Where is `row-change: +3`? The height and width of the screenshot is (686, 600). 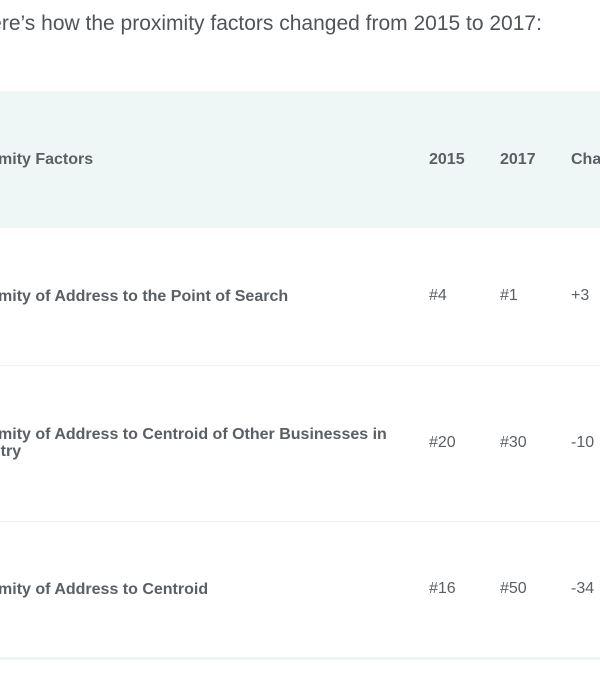 row-change: +3 is located at coordinates (580, 296).